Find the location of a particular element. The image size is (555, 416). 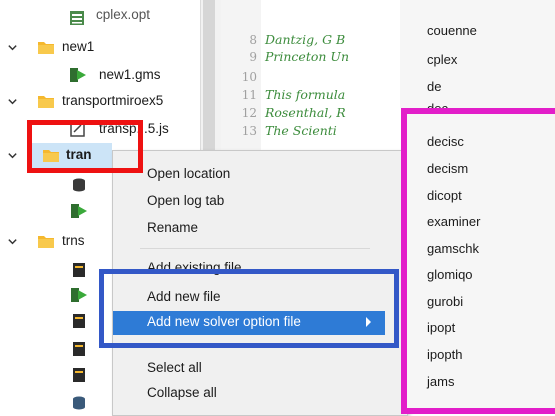

line-number: 12 is located at coordinates (249, 113).